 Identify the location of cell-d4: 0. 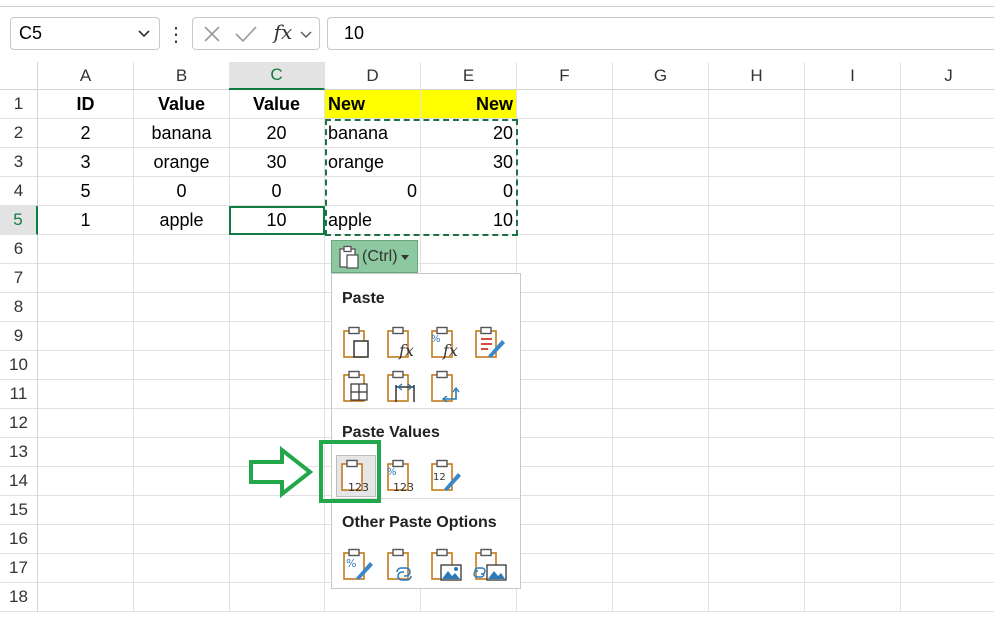
(373, 191).